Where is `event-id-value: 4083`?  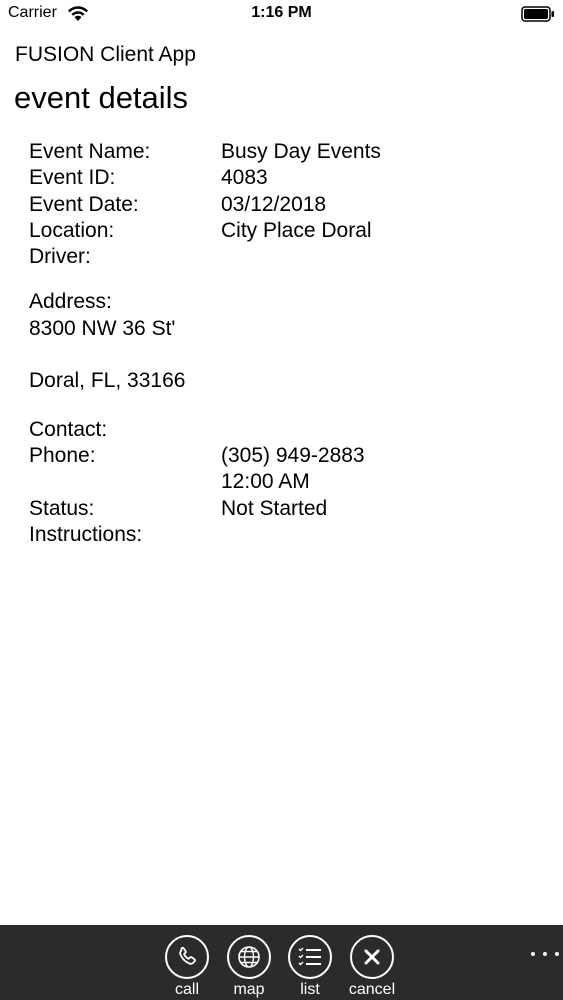
event-id-value: 4083 is located at coordinates (244, 178).